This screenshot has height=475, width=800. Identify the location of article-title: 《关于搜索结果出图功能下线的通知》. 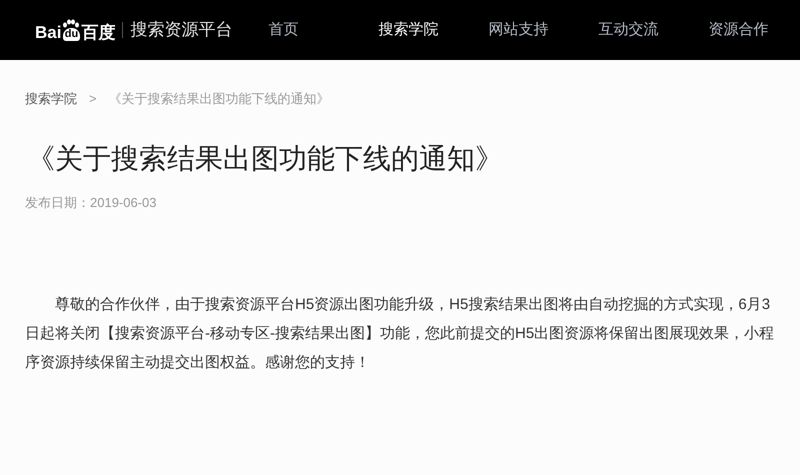
(265, 159).